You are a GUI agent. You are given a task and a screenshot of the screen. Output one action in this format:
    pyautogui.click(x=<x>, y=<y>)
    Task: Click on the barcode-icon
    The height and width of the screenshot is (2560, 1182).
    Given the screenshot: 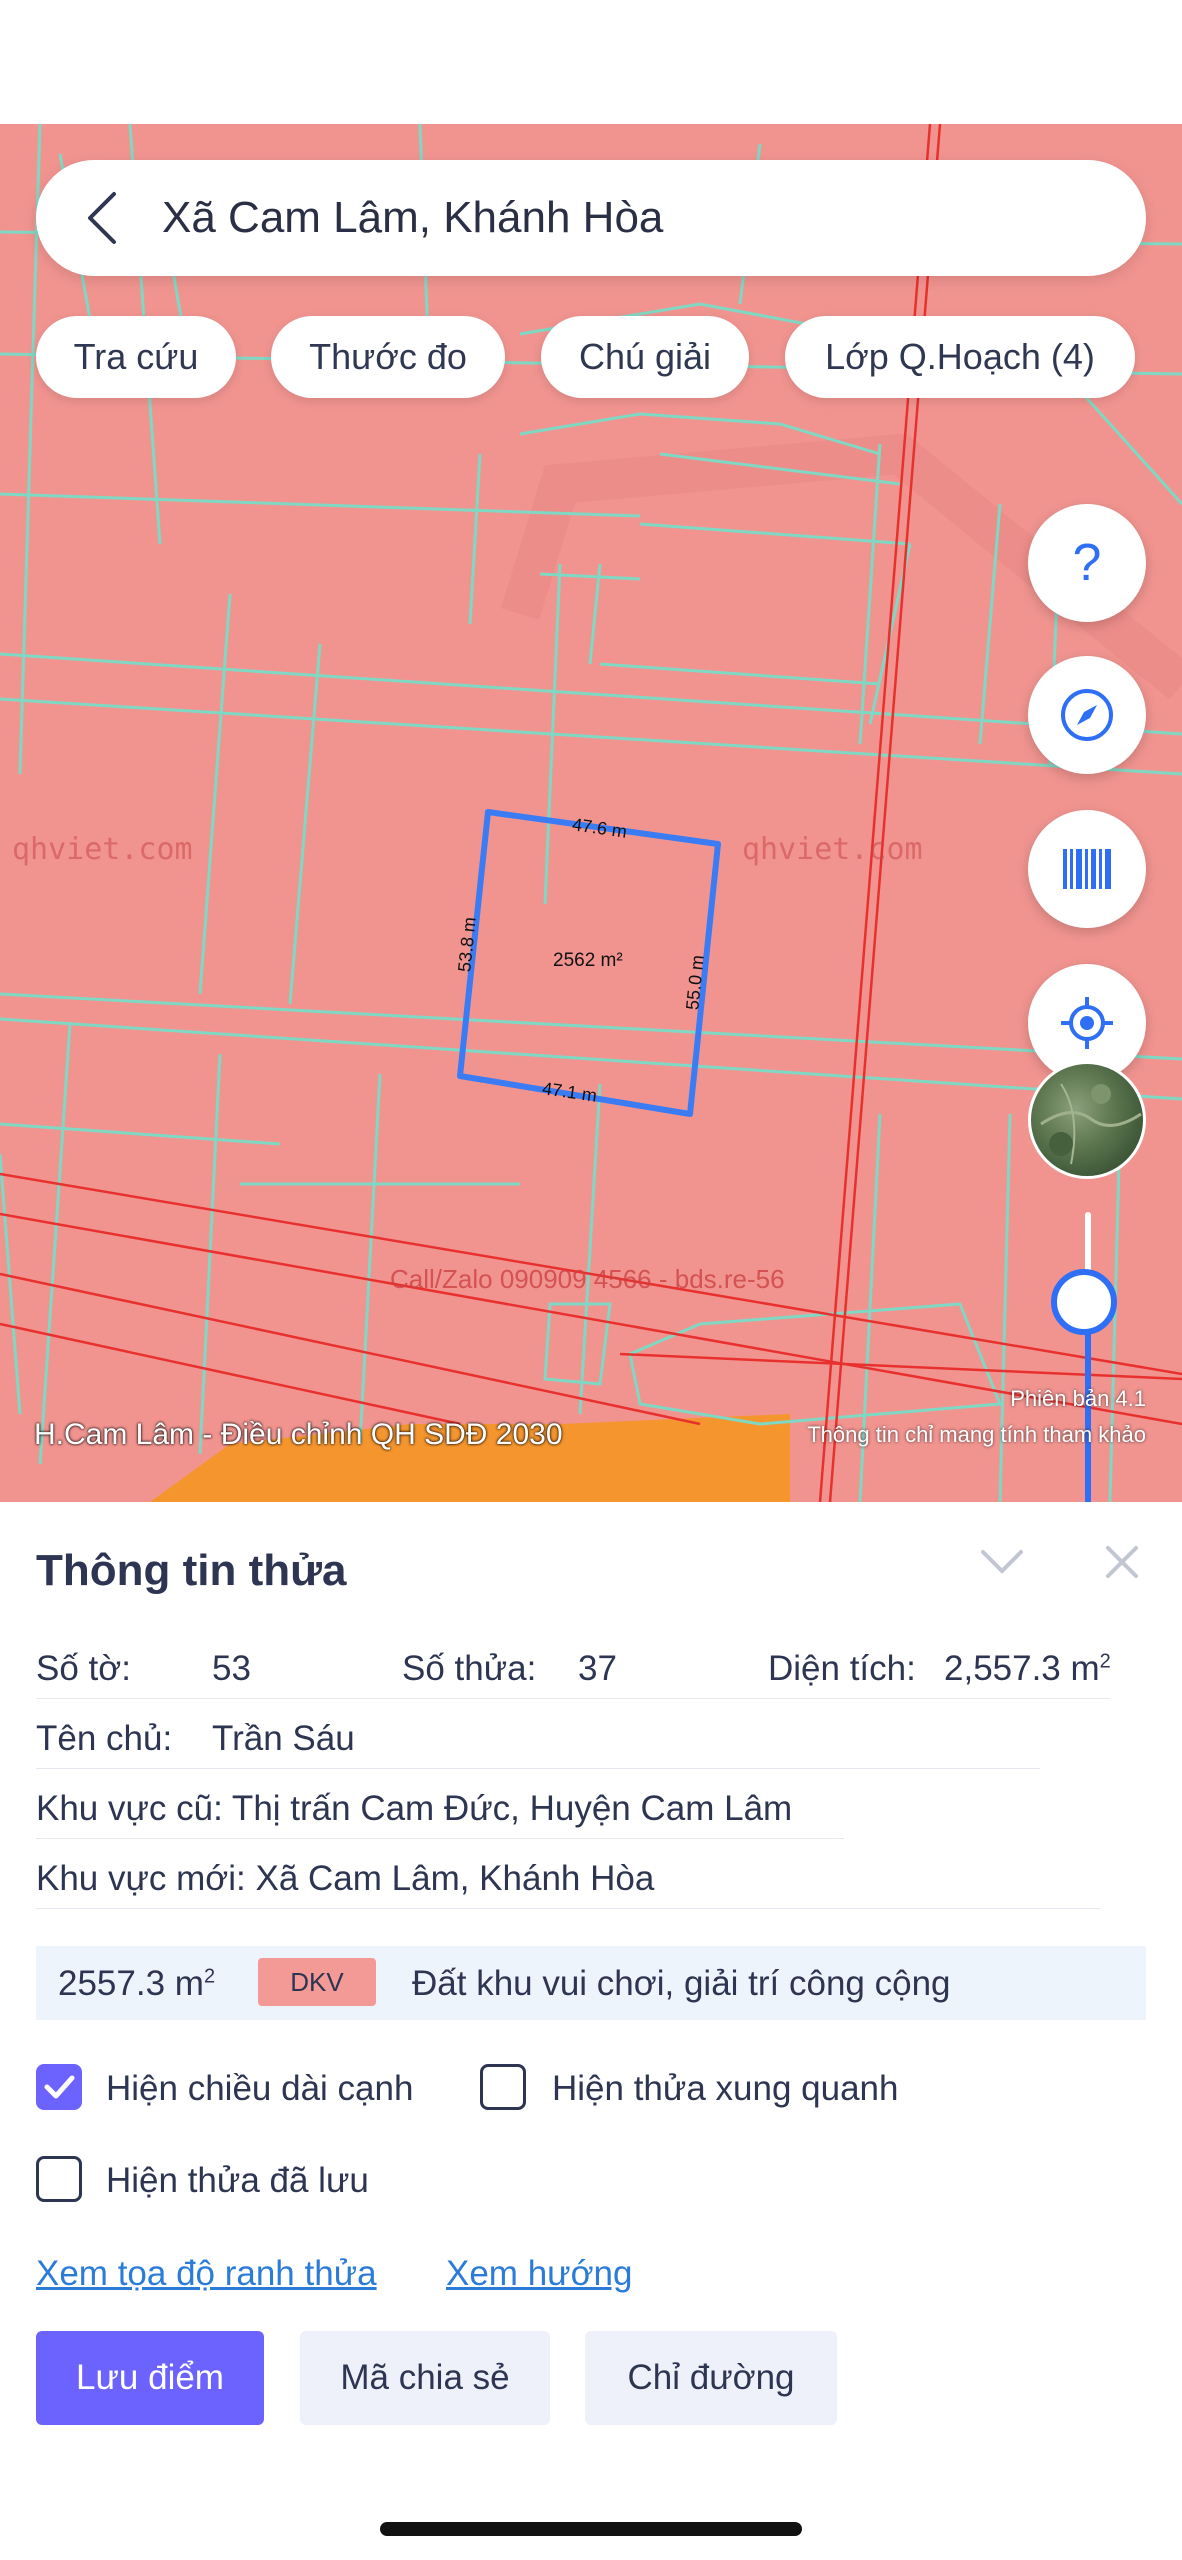 What is the action you would take?
    pyautogui.click(x=1087, y=869)
    